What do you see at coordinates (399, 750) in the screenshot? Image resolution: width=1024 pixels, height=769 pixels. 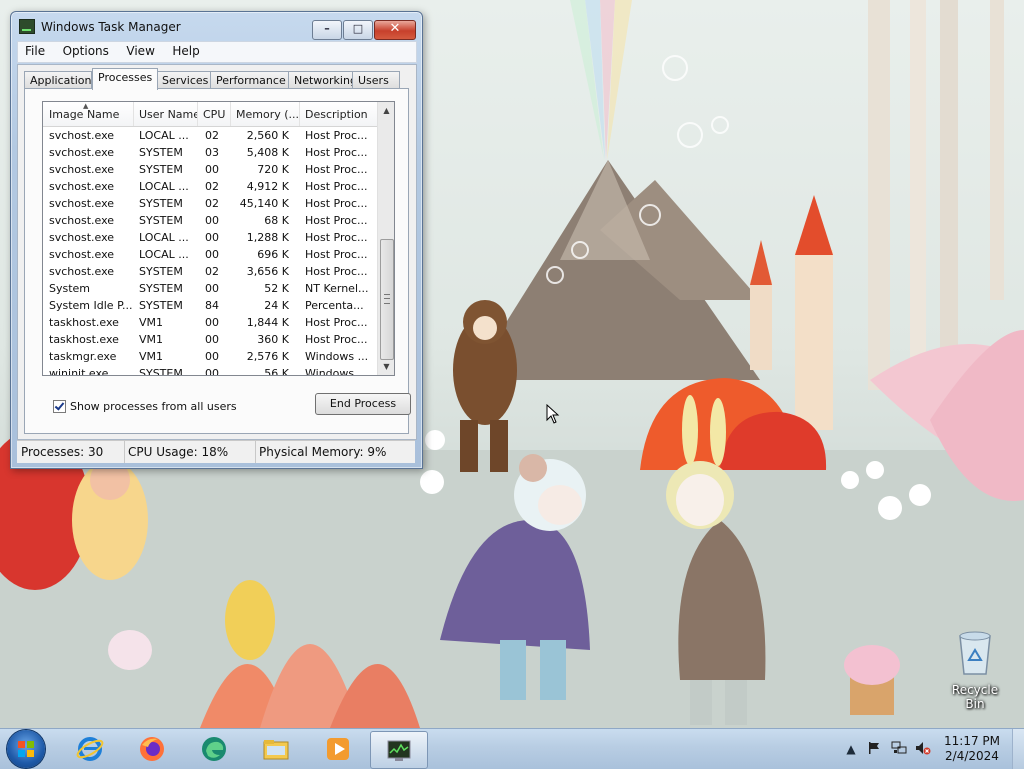 I see `taskbar-task-manager` at bounding box center [399, 750].